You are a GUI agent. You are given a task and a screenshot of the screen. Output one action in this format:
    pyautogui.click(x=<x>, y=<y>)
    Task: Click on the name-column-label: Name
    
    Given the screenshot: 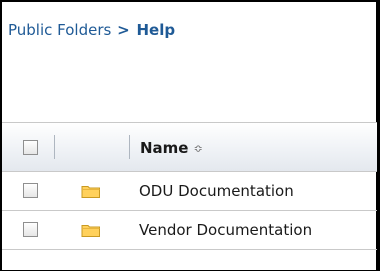 What is the action you would take?
    pyautogui.click(x=164, y=148)
    